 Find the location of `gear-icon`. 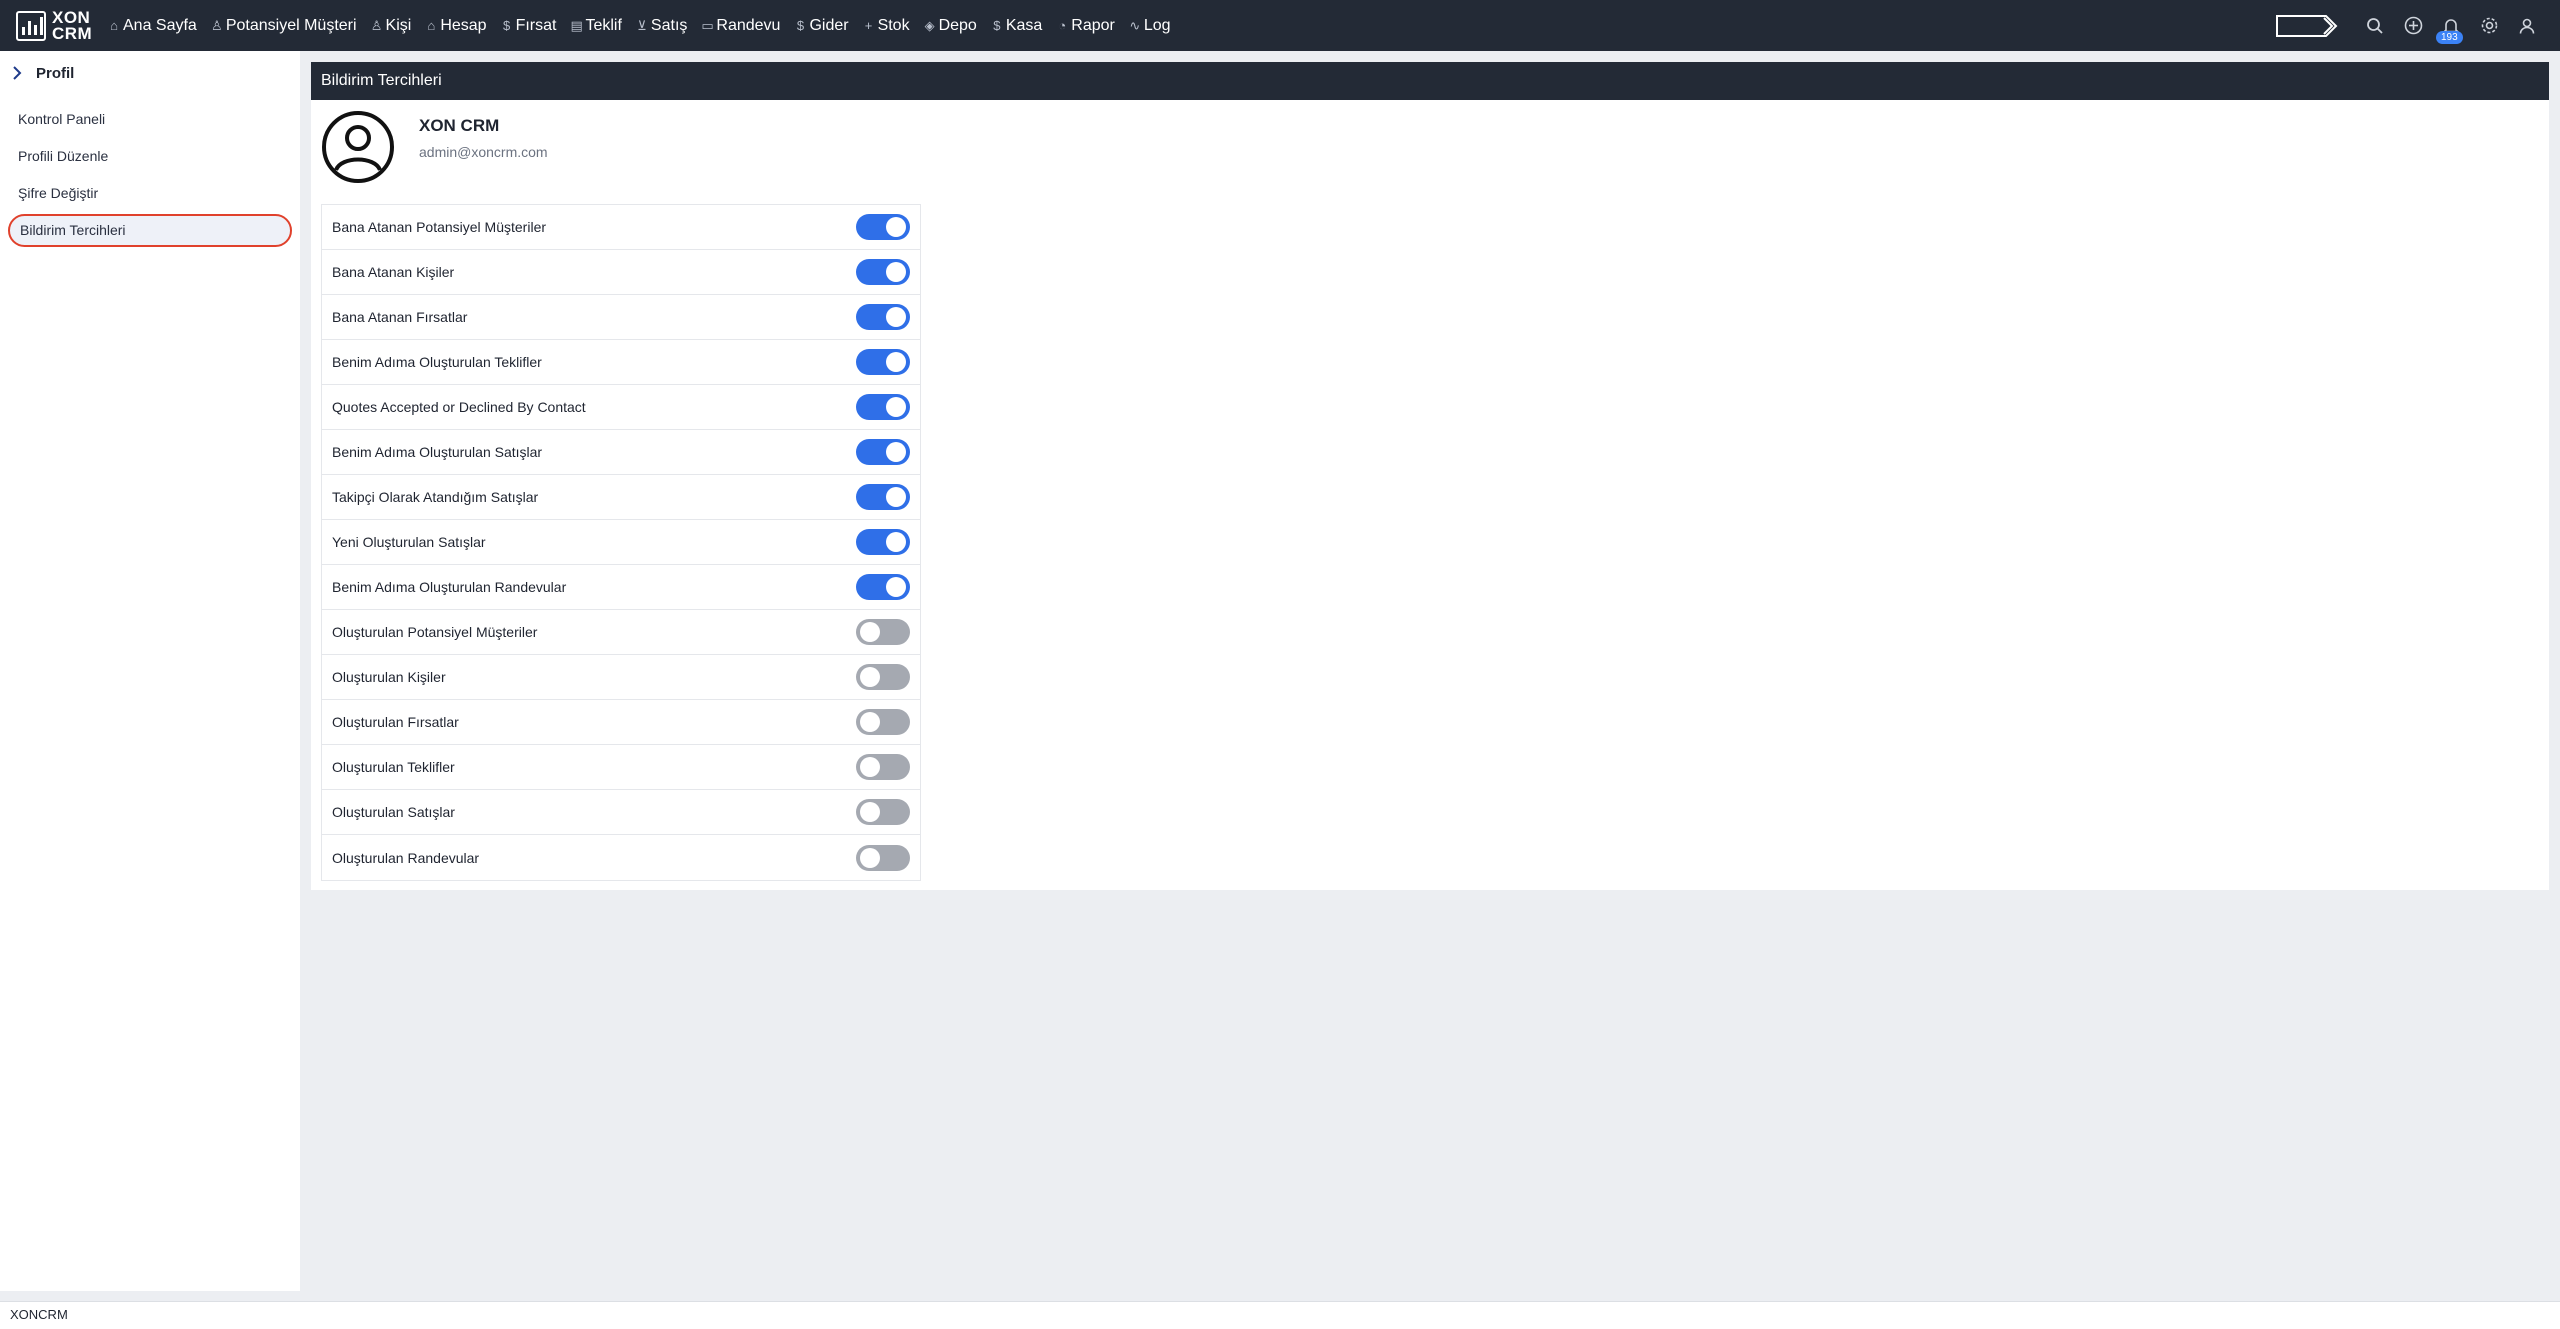

gear-icon is located at coordinates (2489, 26).